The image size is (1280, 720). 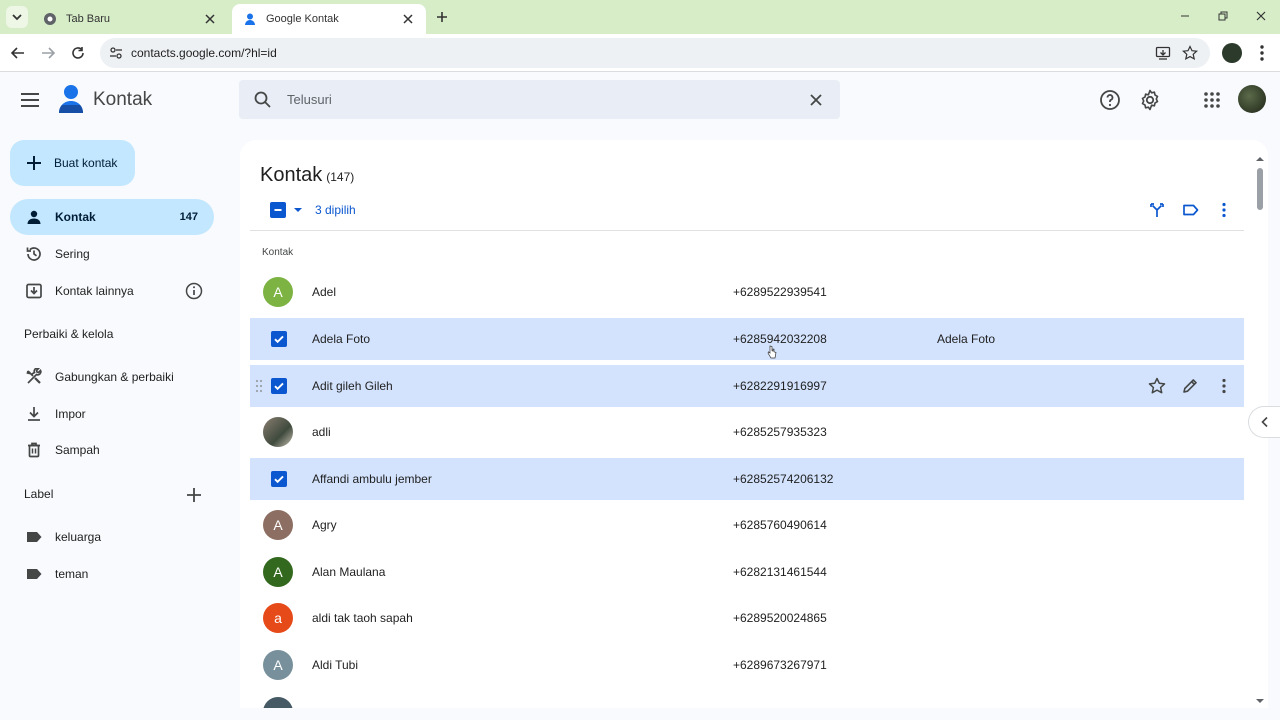 I want to click on restore-button, so click(x=1223, y=16).